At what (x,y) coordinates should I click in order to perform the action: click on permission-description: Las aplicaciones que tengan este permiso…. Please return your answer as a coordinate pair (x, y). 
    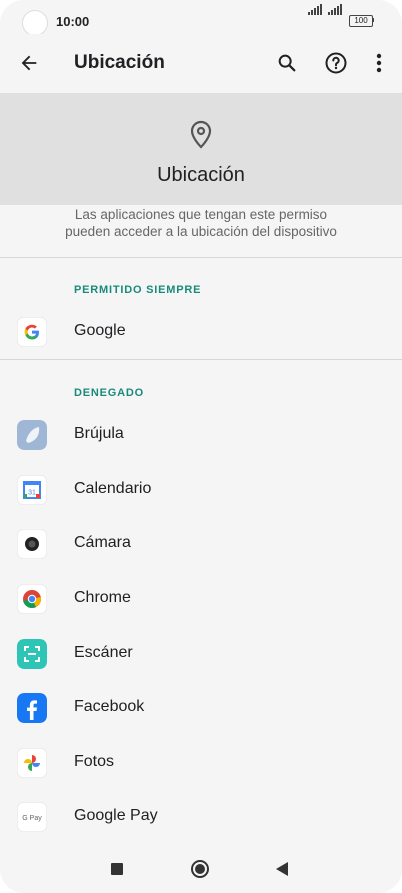
    Looking at the image, I should click on (201, 223).